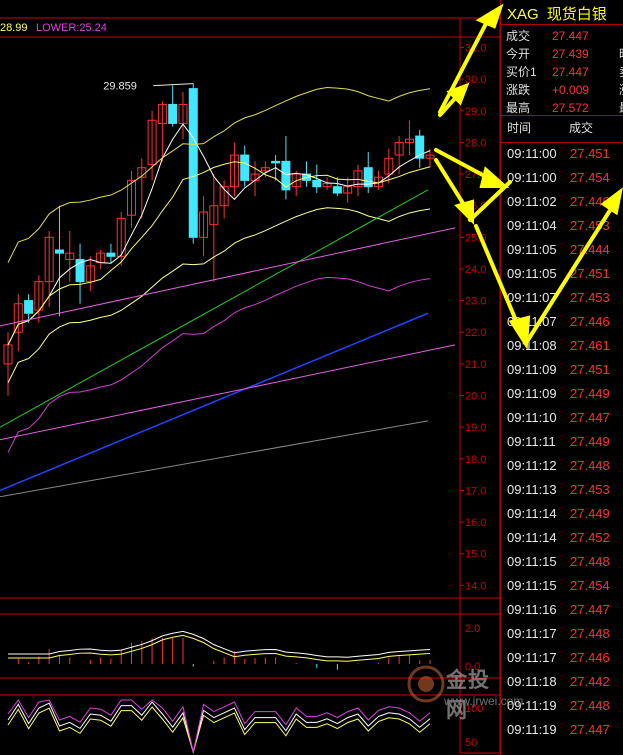  I want to click on tick-row: 09:11:17 27.446, so click(558, 662).